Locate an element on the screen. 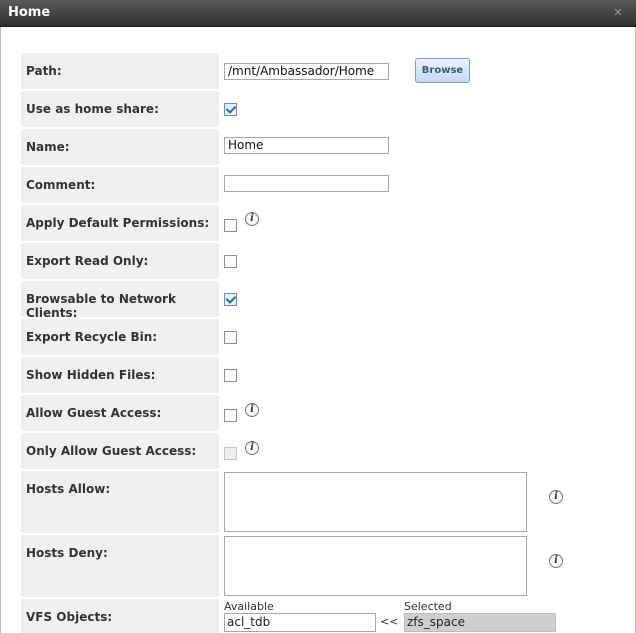  hosts-allow-row: Hosts Allow: i is located at coordinates (327, 502).